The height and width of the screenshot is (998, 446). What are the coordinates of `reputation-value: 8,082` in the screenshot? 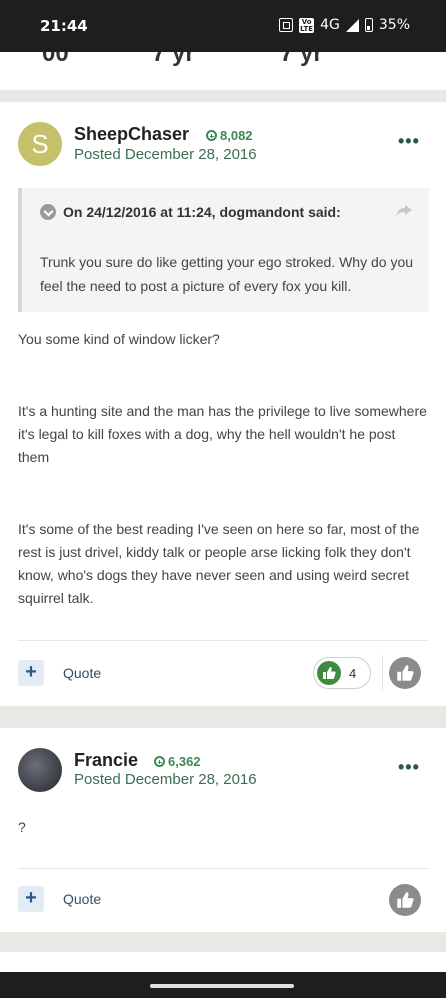 It's located at (236, 135).